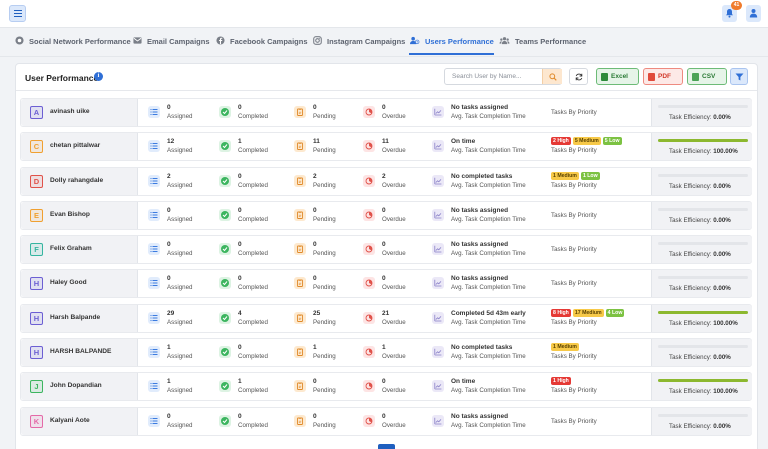 The height and width of the screenshot is (449, 768). Describe the element at coordinates (262, 45) in the screenshot. I see `tab-facebook-campaigns: Facebook Campaigns` at that location.